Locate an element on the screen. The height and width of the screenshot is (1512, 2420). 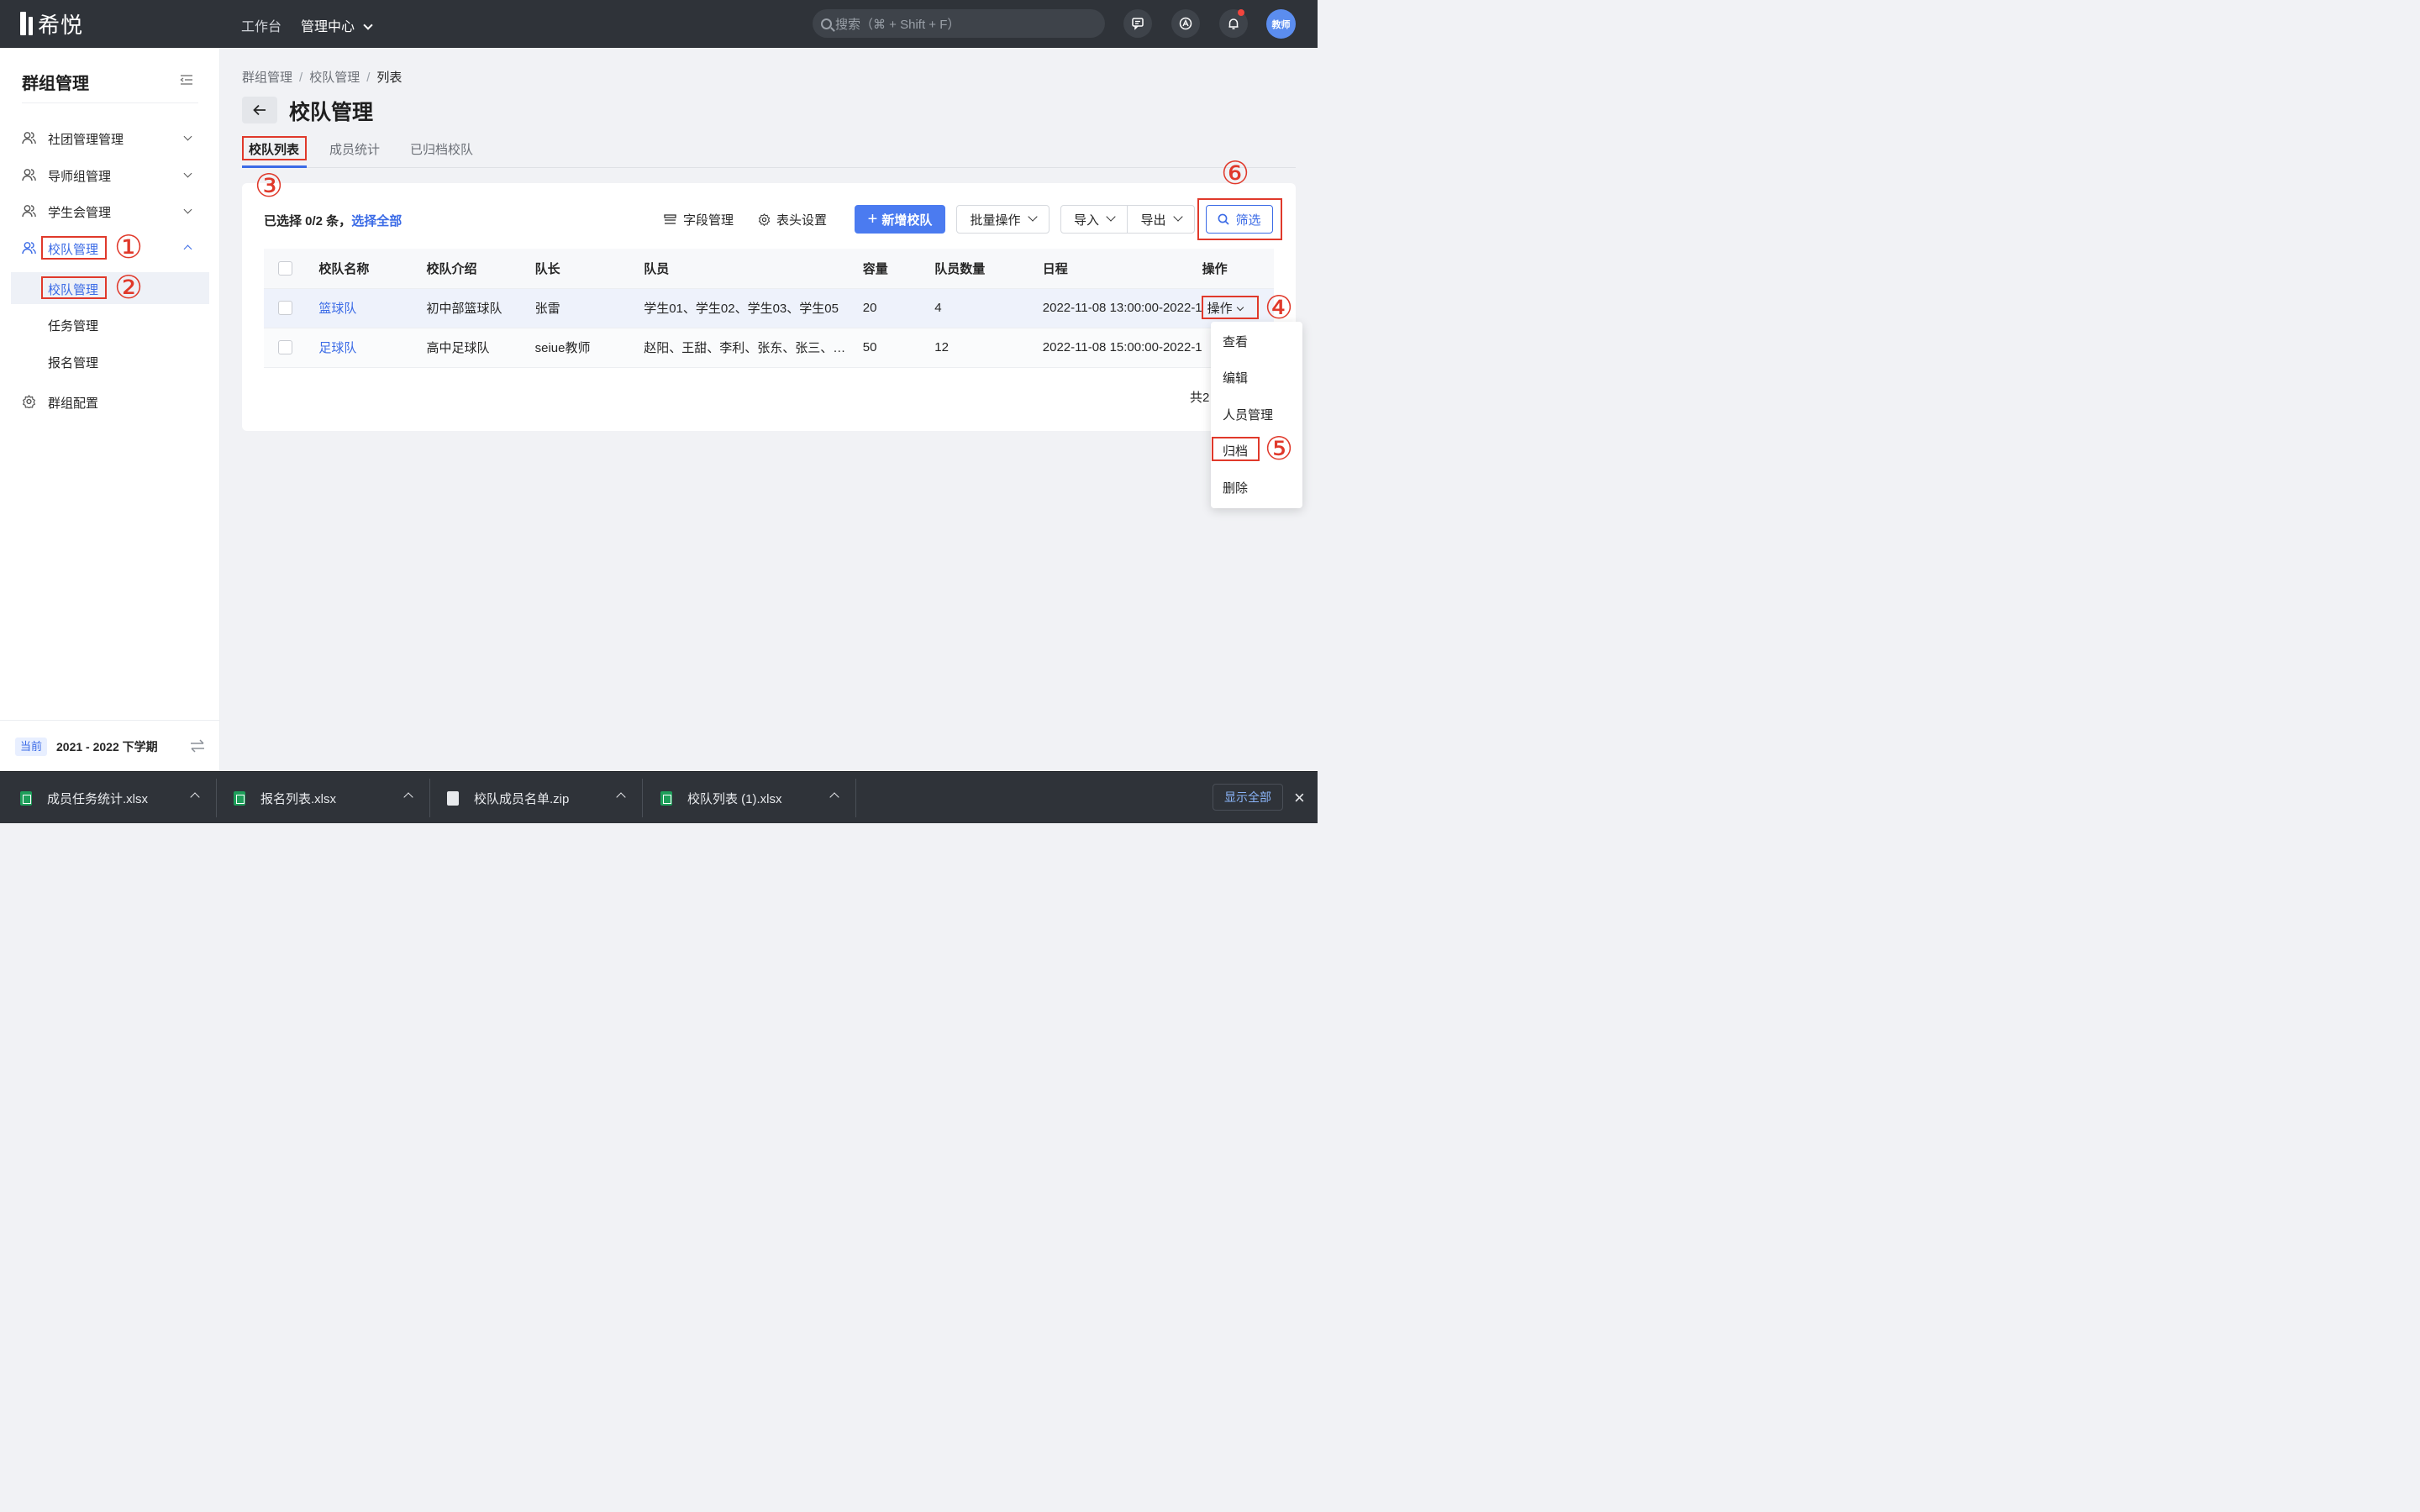
sidebar-item-label: 社团管理管理 is located at coordinates (86, 140).